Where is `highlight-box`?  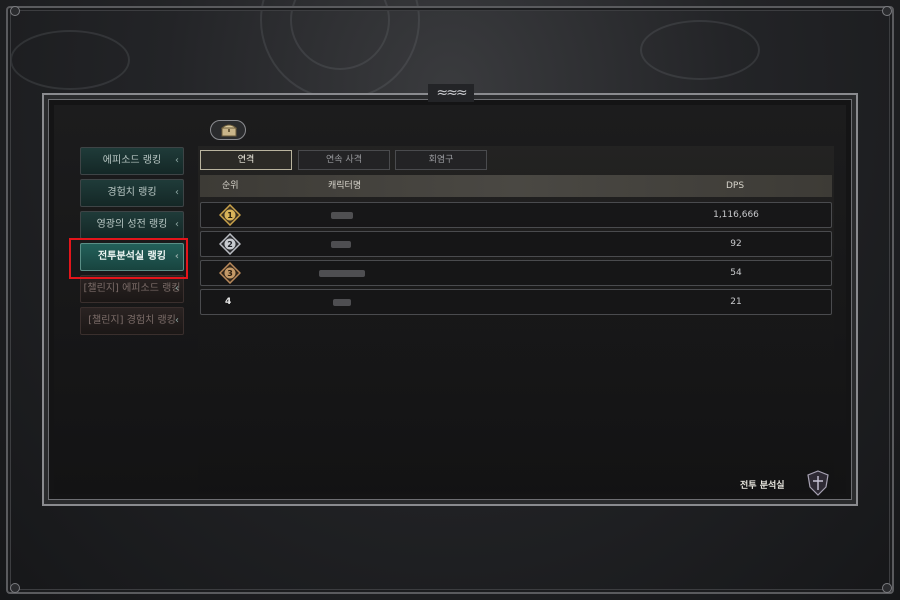 highlight-box is located at coordinates (128, 258).